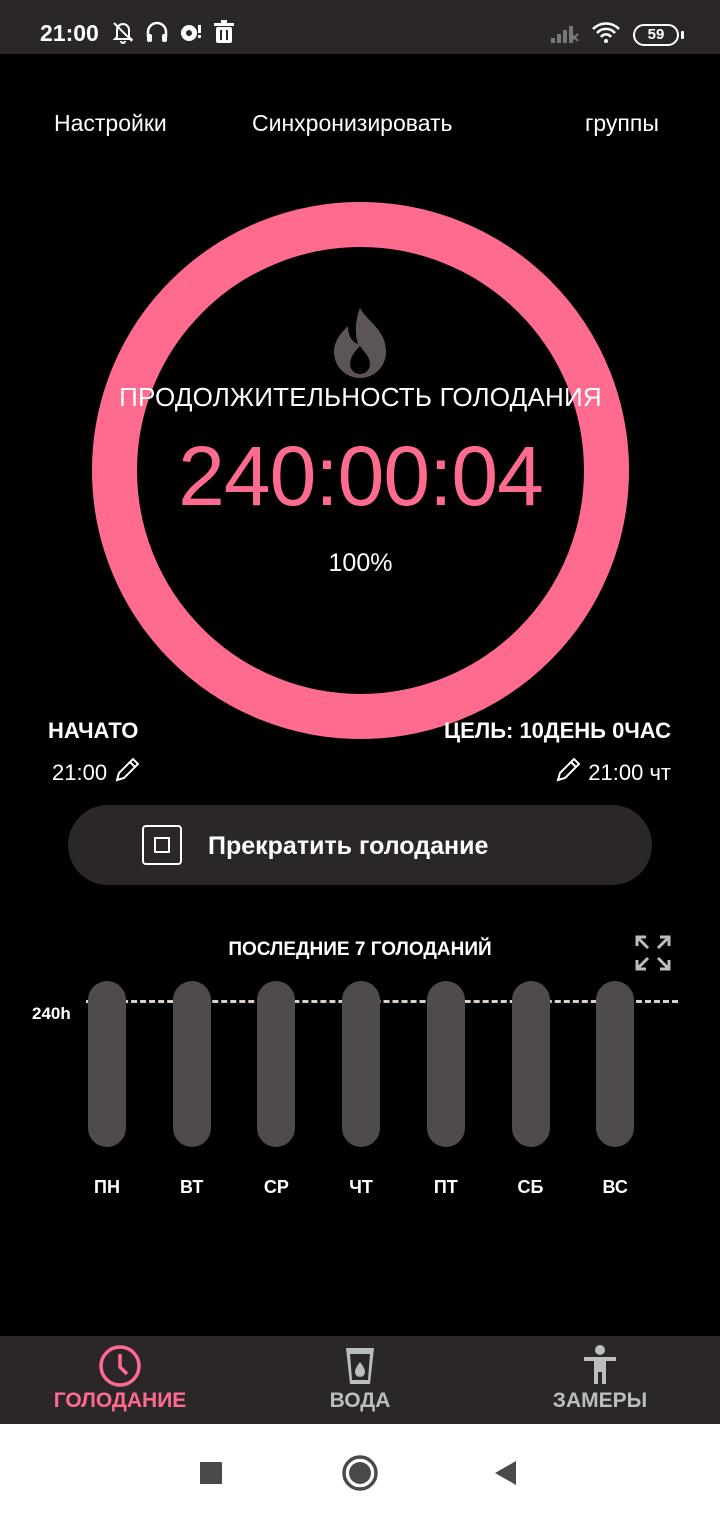 Image resolution: width=720 pixels, height=1520 pixels. What do you see at coordinates (530, 1187) in the screenshot?
I see `chart-day-label: СБ` at bounding box center [530, 1187].